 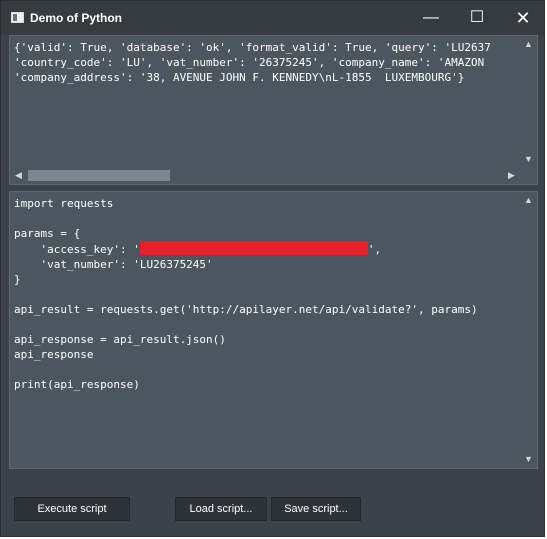 What do you see at coordinates (18, 175) in the screenshot?
I see `scroll-left-arrow-icon: ◀` at bounding box center [18, 175].